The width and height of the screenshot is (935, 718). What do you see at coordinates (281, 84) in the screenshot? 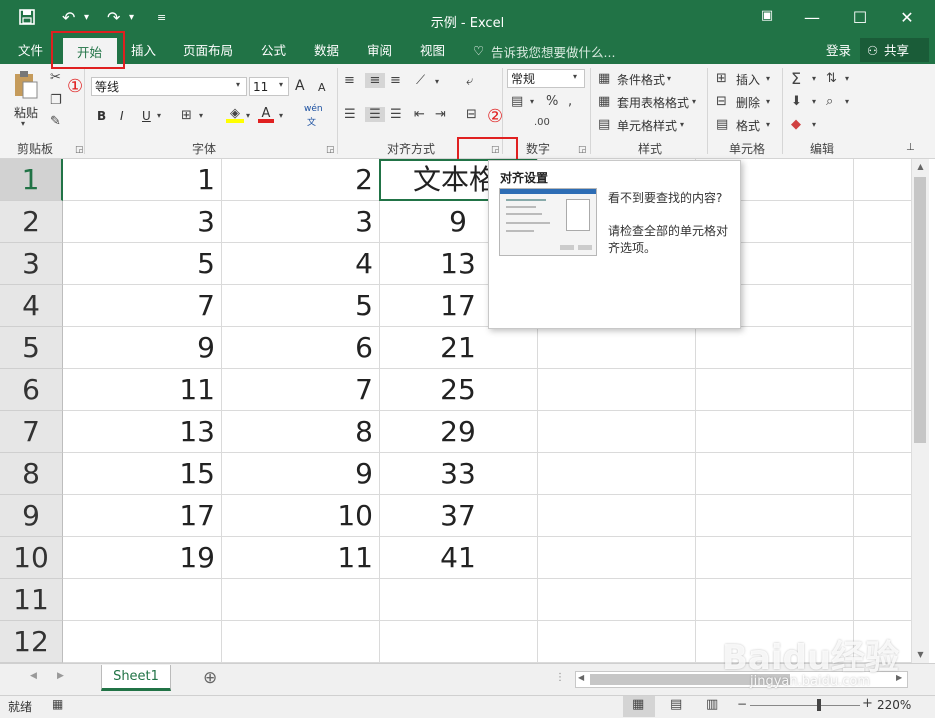
I see `font-size-dropdown-icon: ▾` at bounding box center [281, 84].